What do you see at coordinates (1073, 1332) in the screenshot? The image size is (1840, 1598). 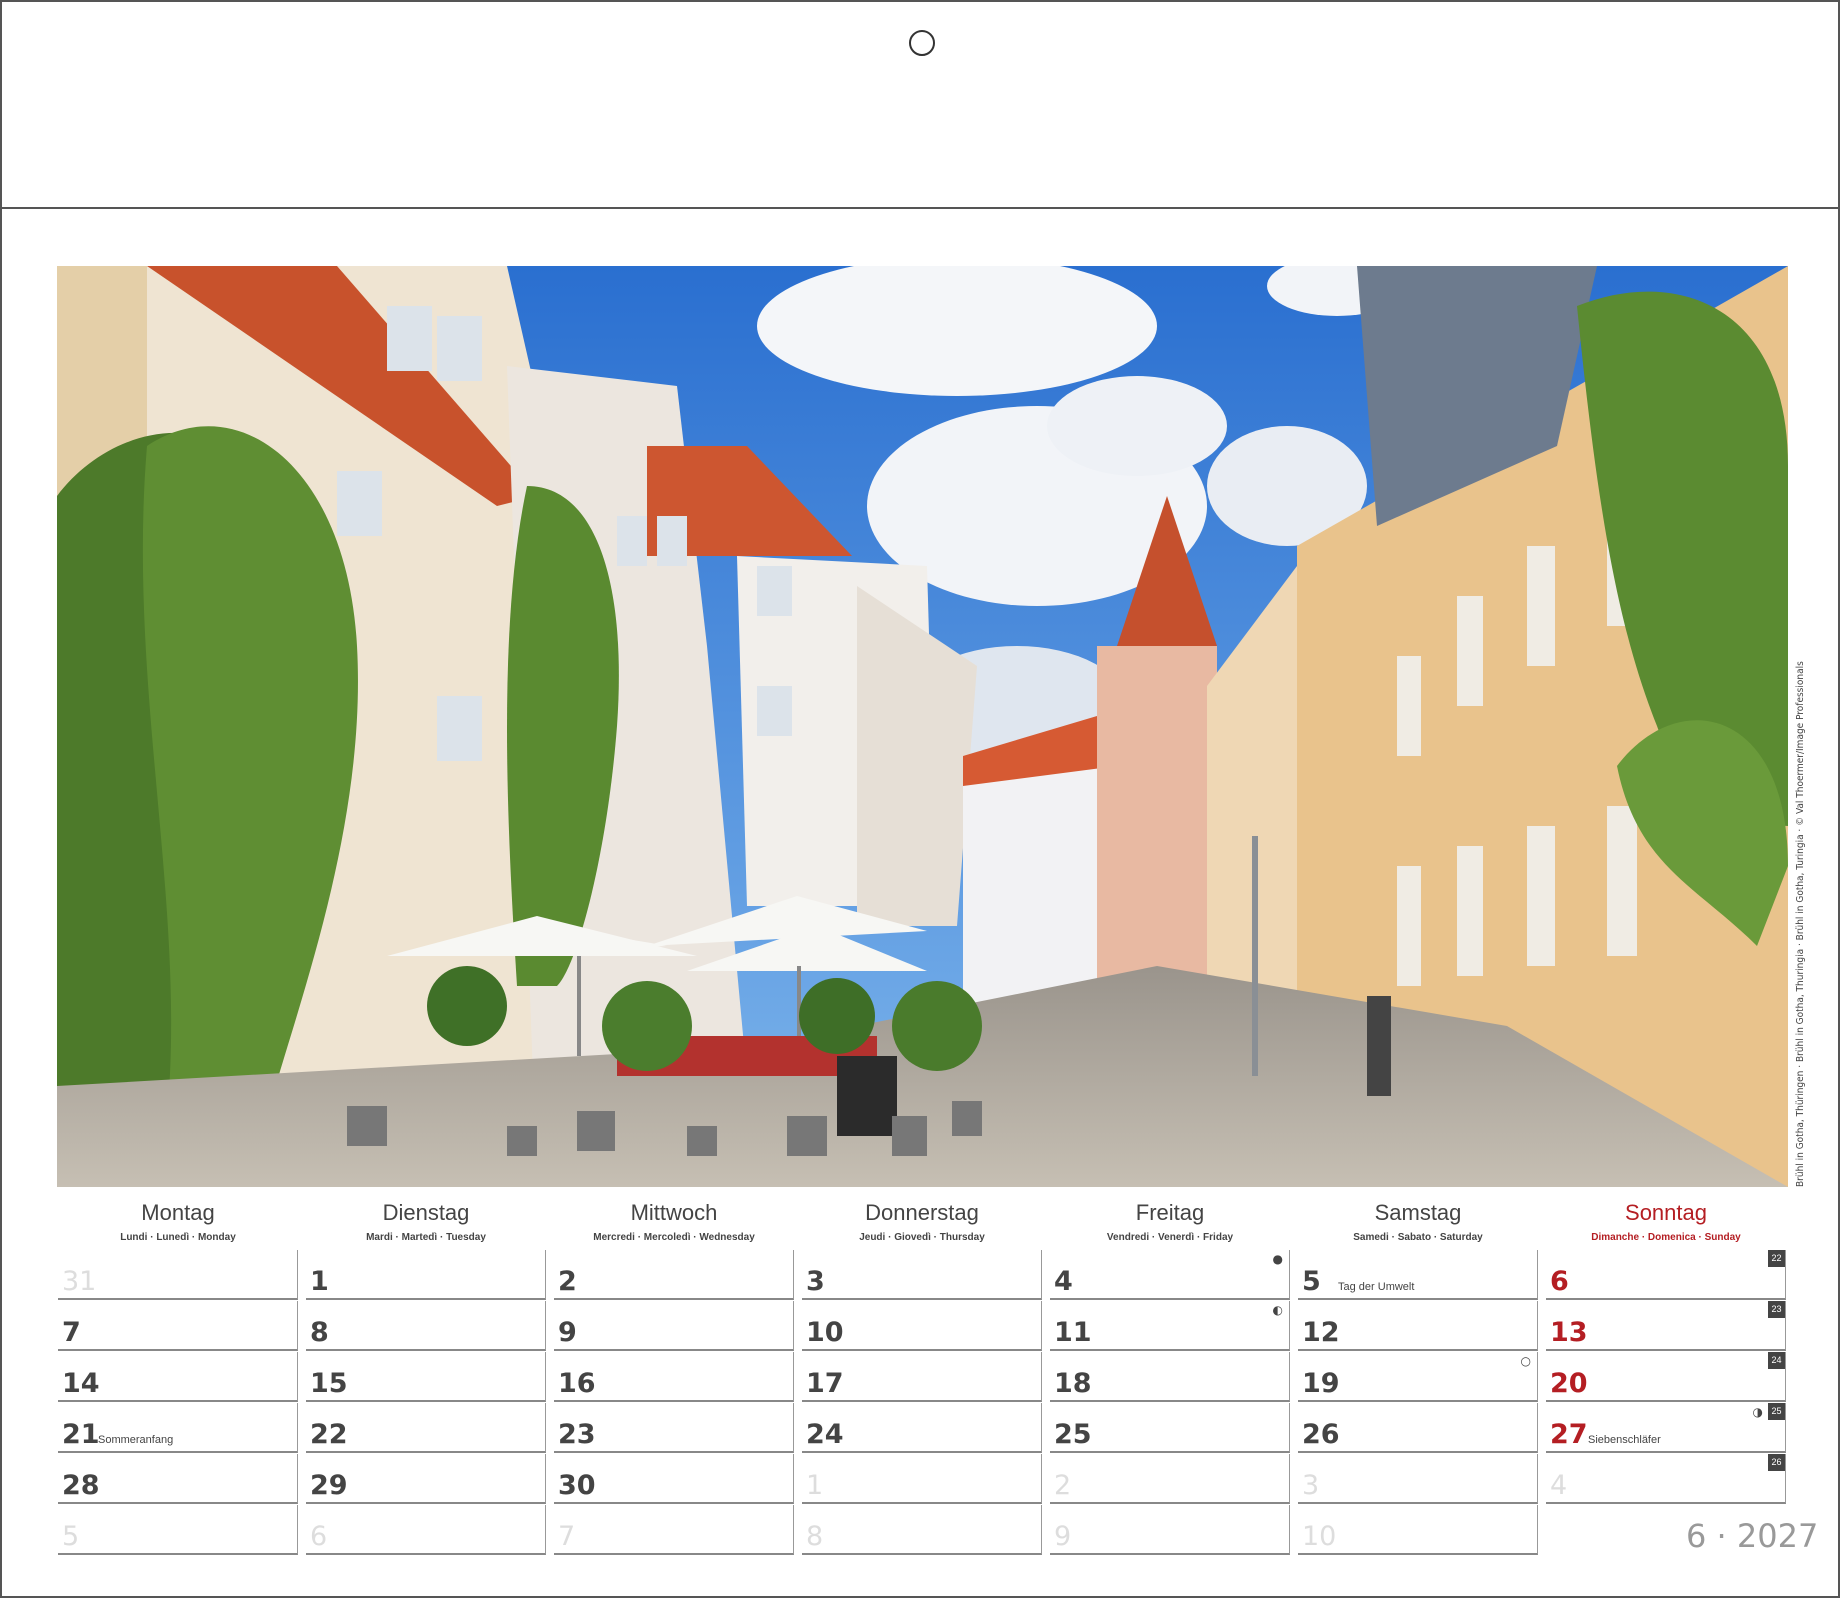 I see `day-number: 11` at bounding box center [1073, 1332].